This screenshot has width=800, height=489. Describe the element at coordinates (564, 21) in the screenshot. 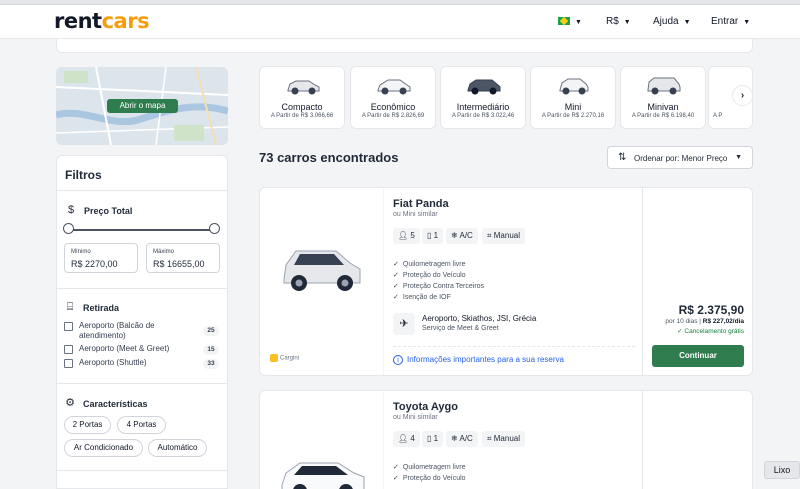

I see `brazil-flag-icon` at that location.